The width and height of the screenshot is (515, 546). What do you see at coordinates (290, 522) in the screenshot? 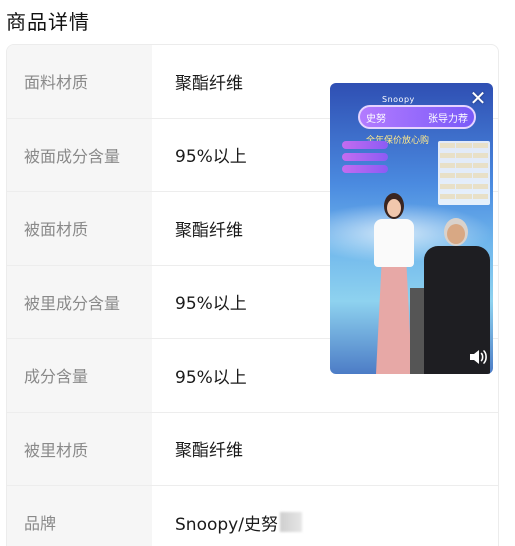
I see `blurred-text` at bounding box center [290, 522].